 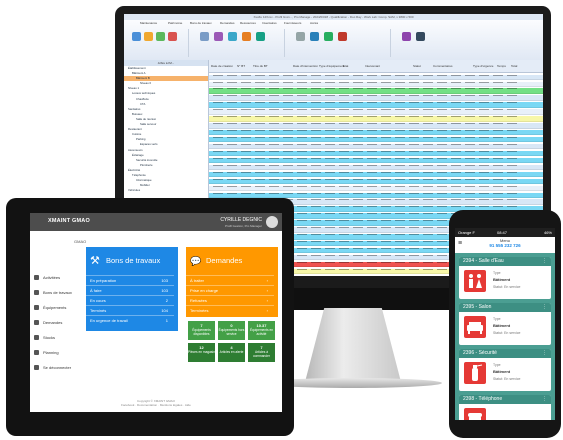 What do you see at coordinates (372, 66) in the screenshot?
I see `grid-column-header: Intervenant` at bounding box center [372, 66].